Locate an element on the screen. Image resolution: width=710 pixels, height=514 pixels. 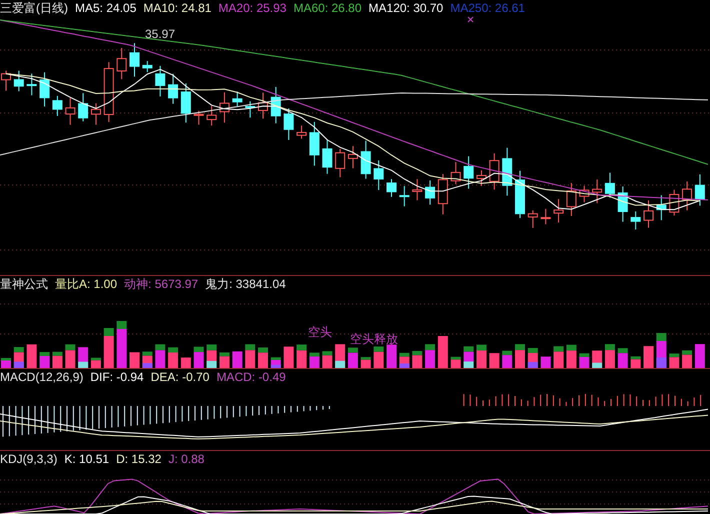
legend-text: KDJ(9,3,3) is located at coordinates (29, 459).